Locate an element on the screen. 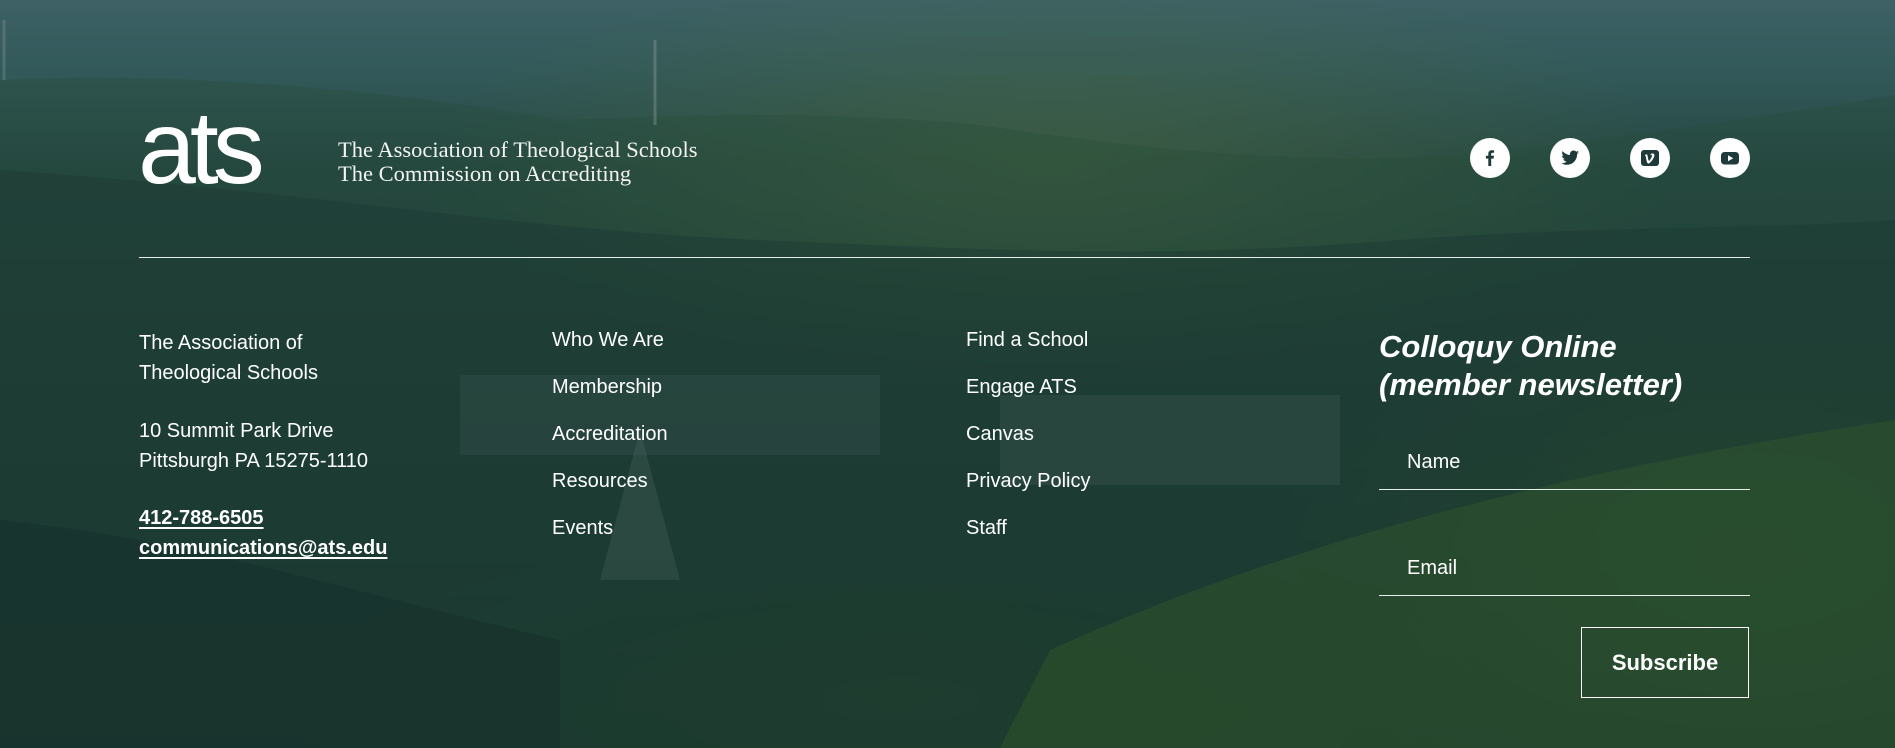  nav-membership: Membership is located at coordinates (607, 387).